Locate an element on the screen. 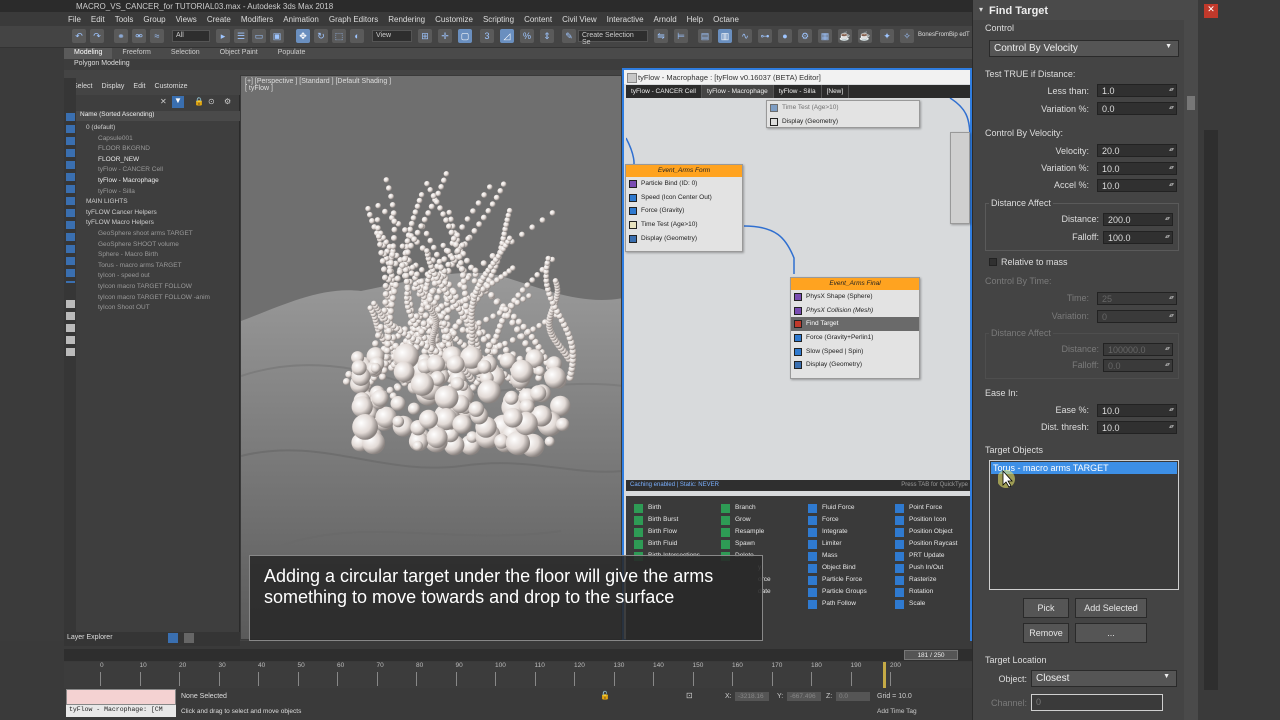 This screenshot has height=720, width=1280. selection-filter-select: All is located at coordinates (191, 36).